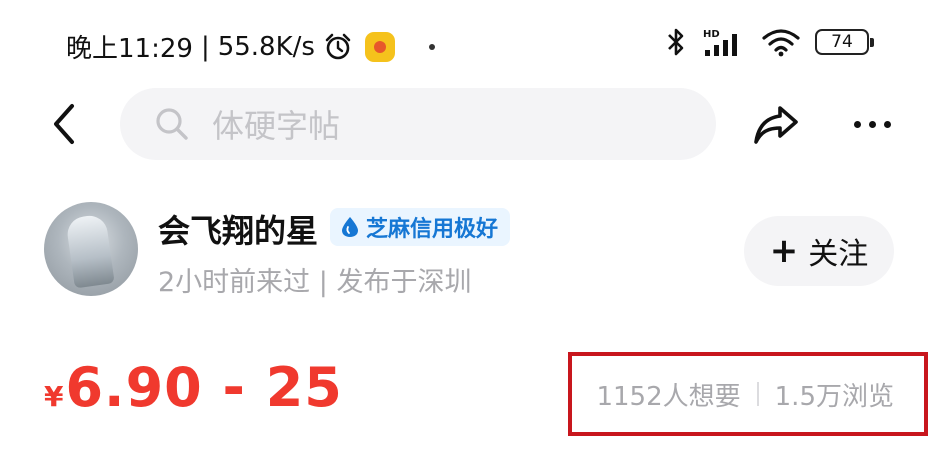 This screenshot has width=929, height=459. I want to click on status-left: 晚上11:29 | 55.8K/s, so click(250, 46).